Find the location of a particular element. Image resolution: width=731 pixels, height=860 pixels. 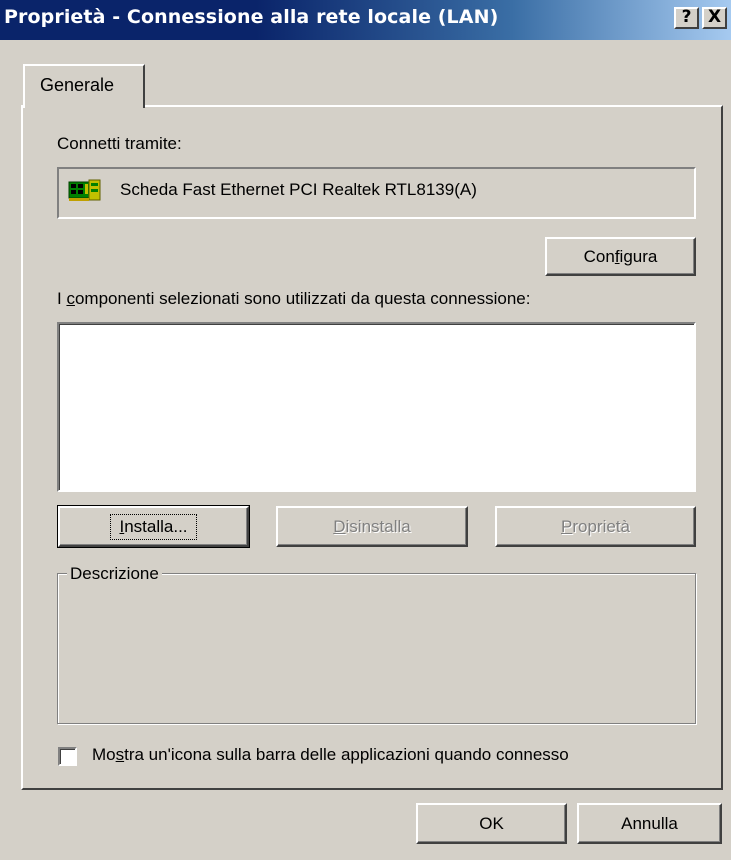

connect-via-label: Connetti tramite: is located at coordinates (119, 143).